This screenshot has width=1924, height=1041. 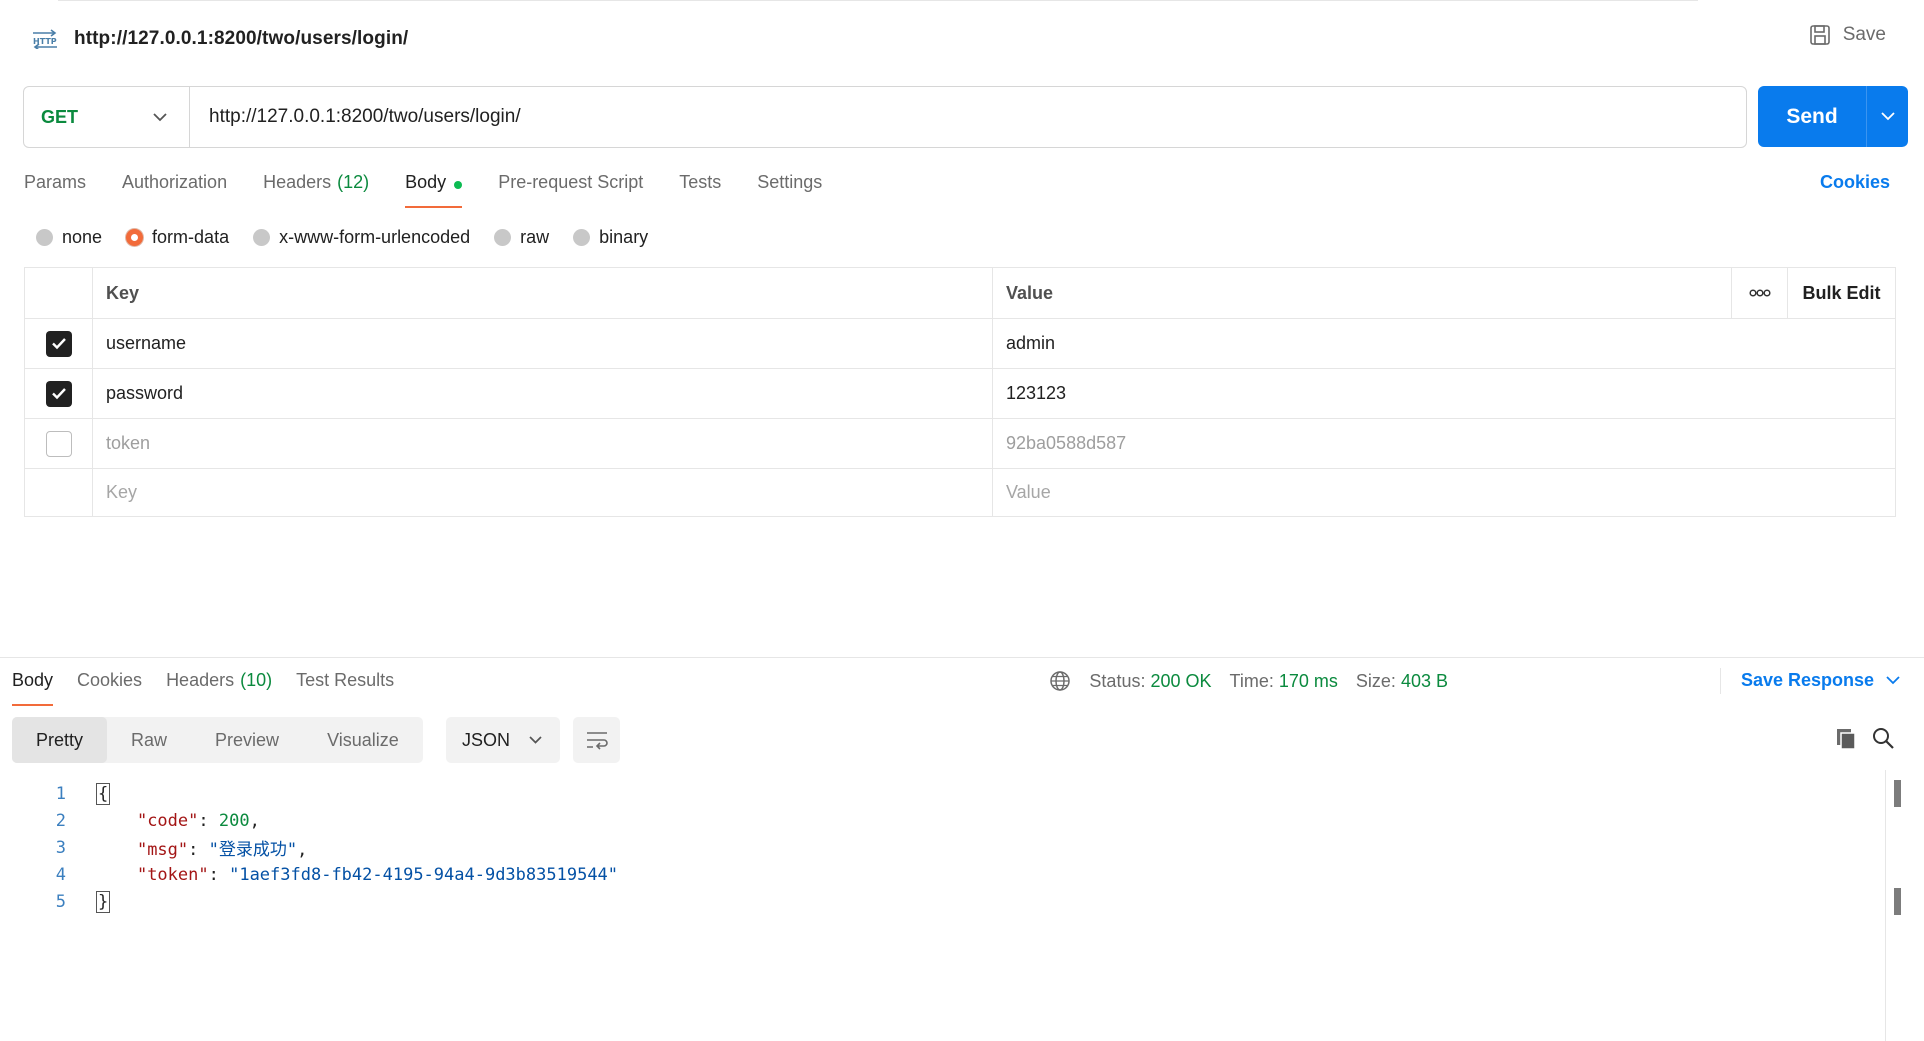 I want to click on line-number: 1, so click(x=60, y=793).